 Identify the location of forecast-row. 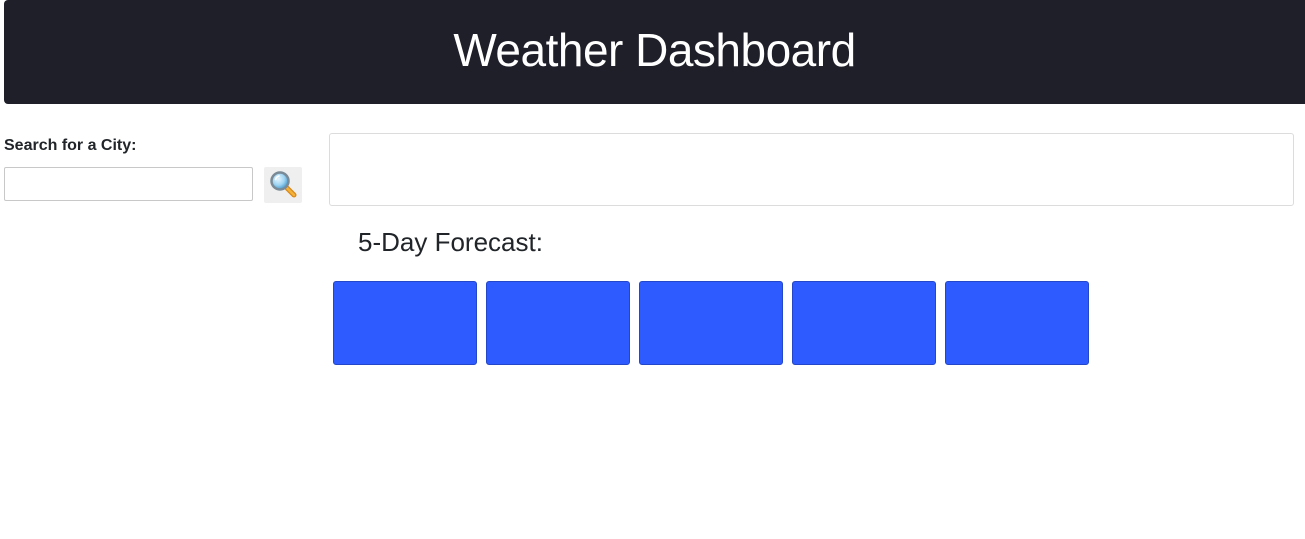
(711, 323).